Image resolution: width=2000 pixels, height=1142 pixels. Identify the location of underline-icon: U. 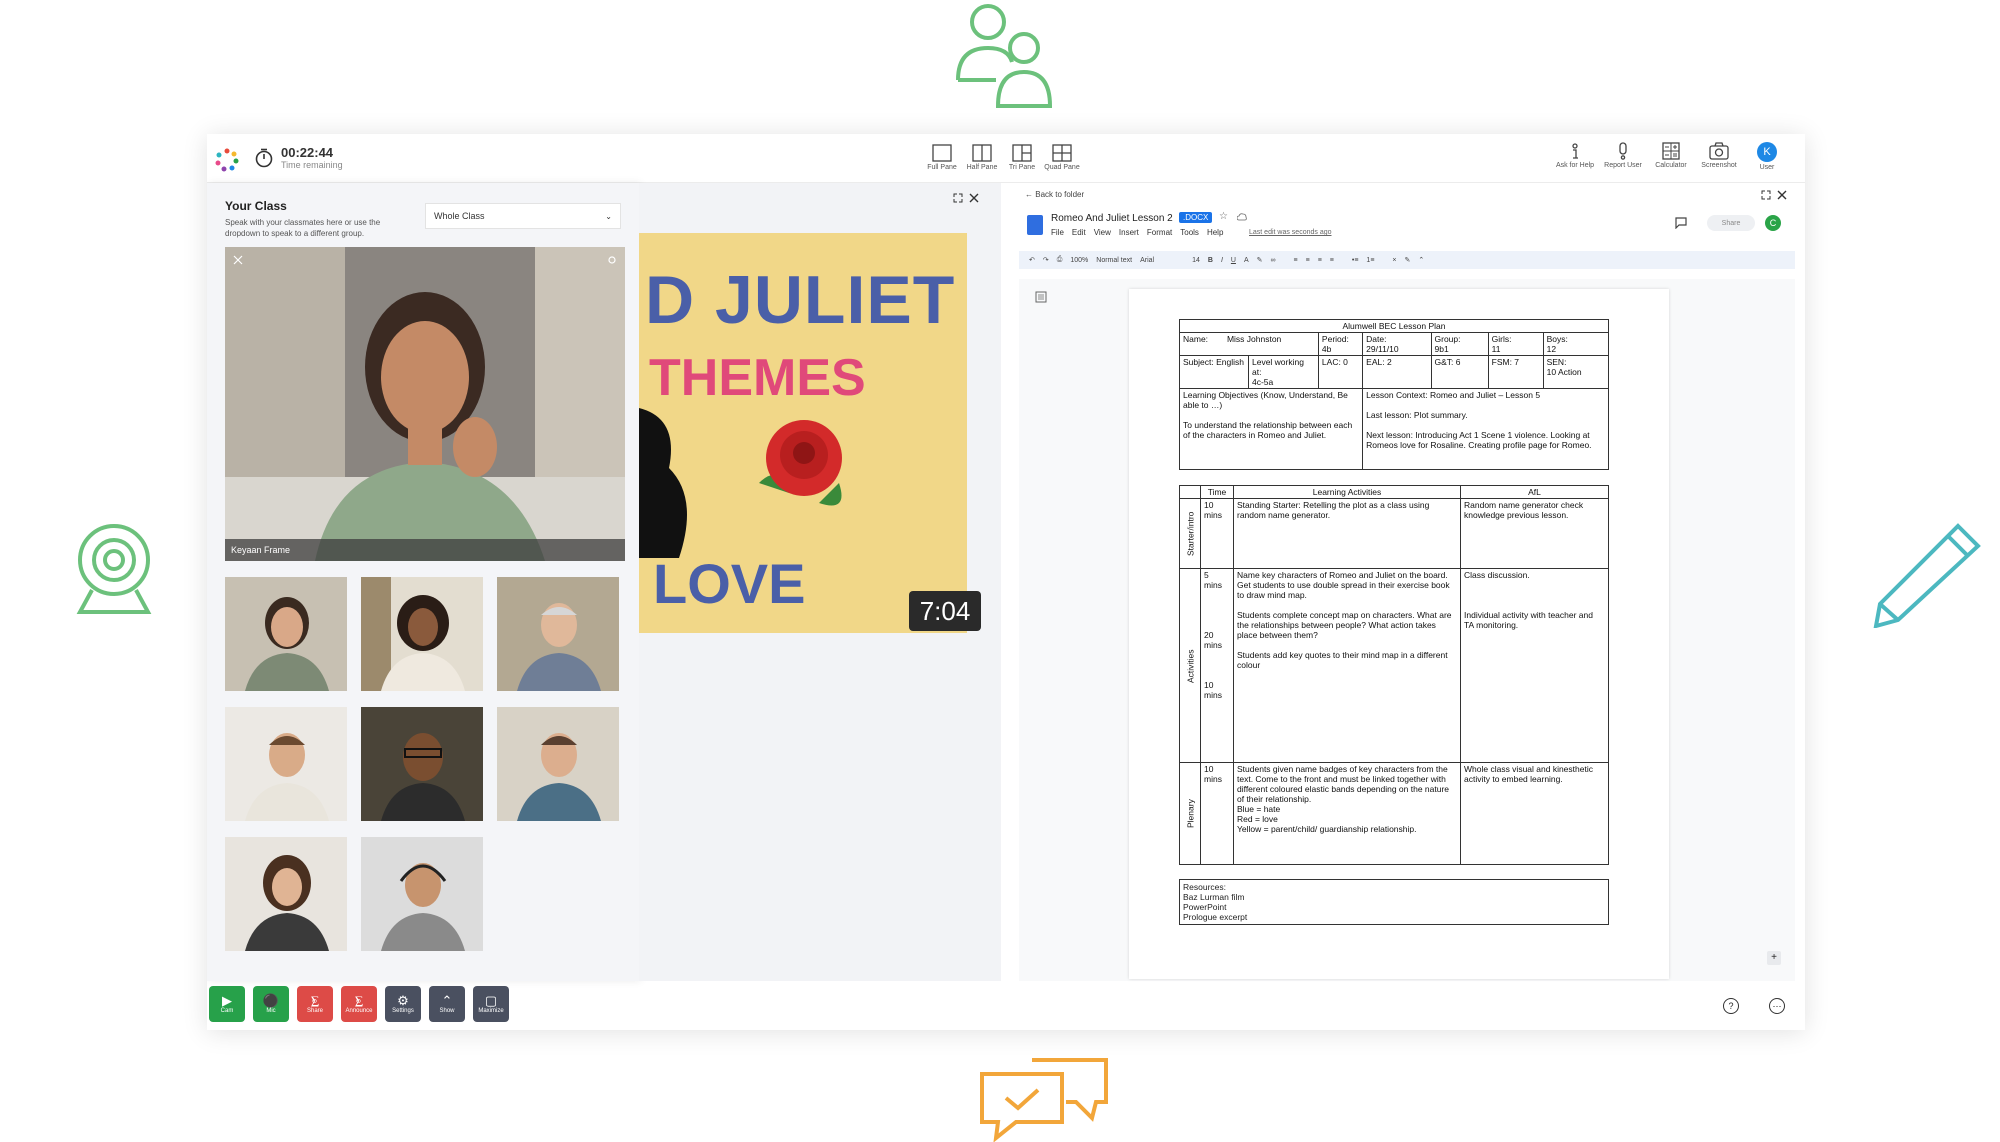
(1233, 260).